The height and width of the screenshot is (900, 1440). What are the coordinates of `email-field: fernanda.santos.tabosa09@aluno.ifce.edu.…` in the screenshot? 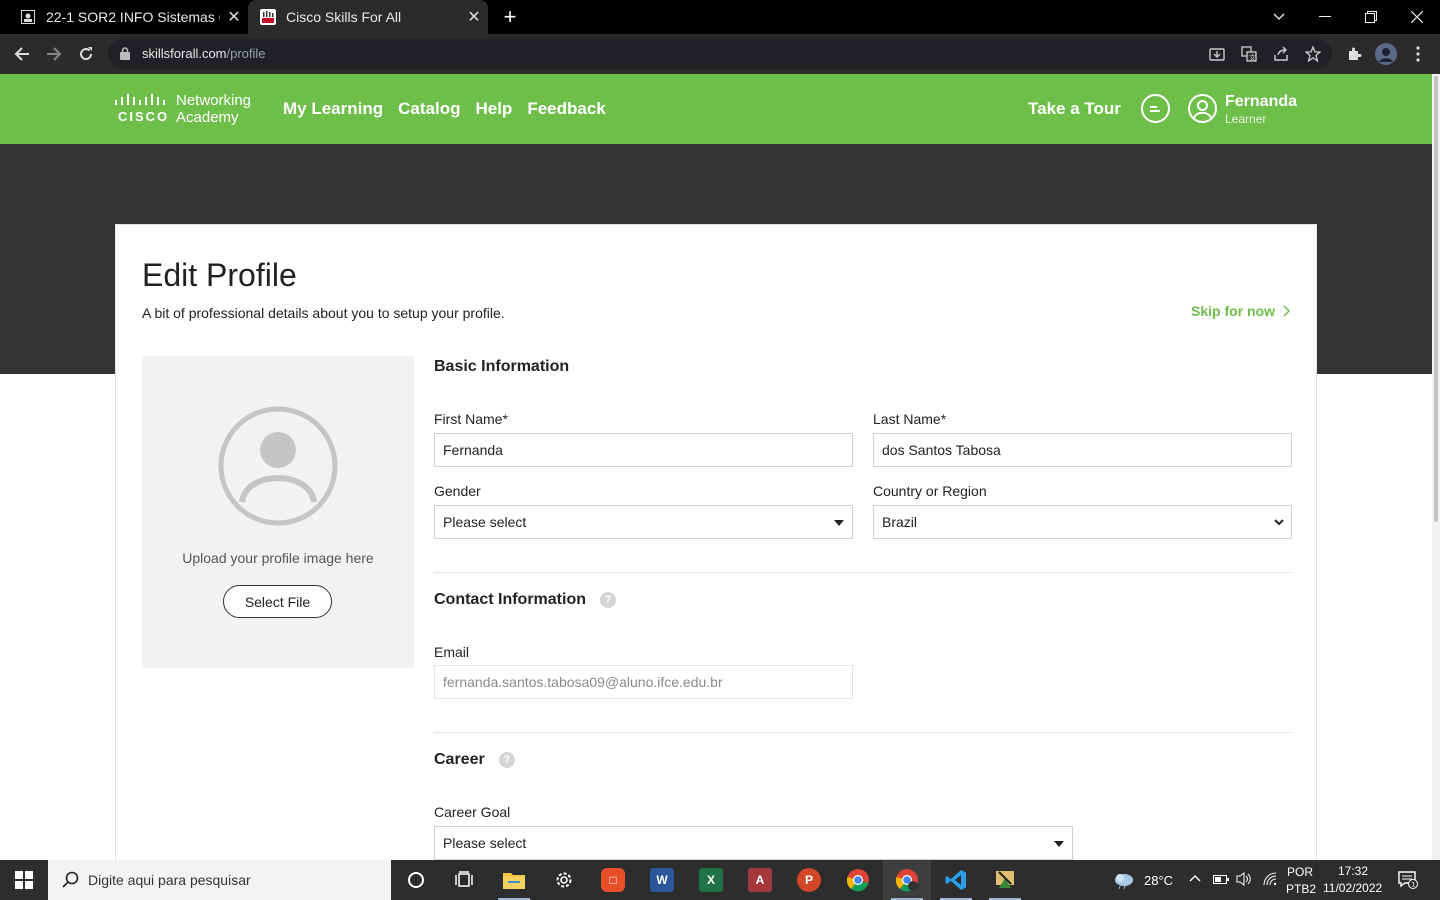 It's located at (643, 682).